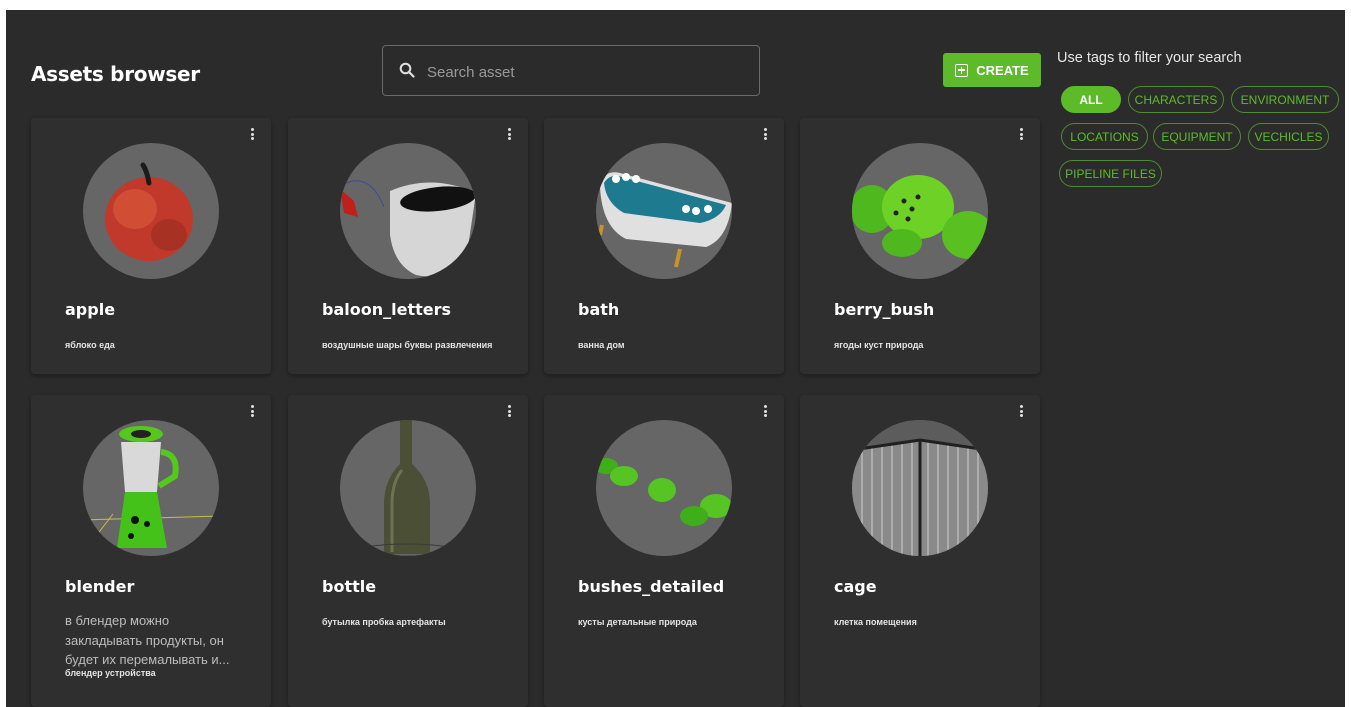  What do you see at coordinates (407, 70) in the screenshot?
I see `search-icon` at bounding box center [407, 70].